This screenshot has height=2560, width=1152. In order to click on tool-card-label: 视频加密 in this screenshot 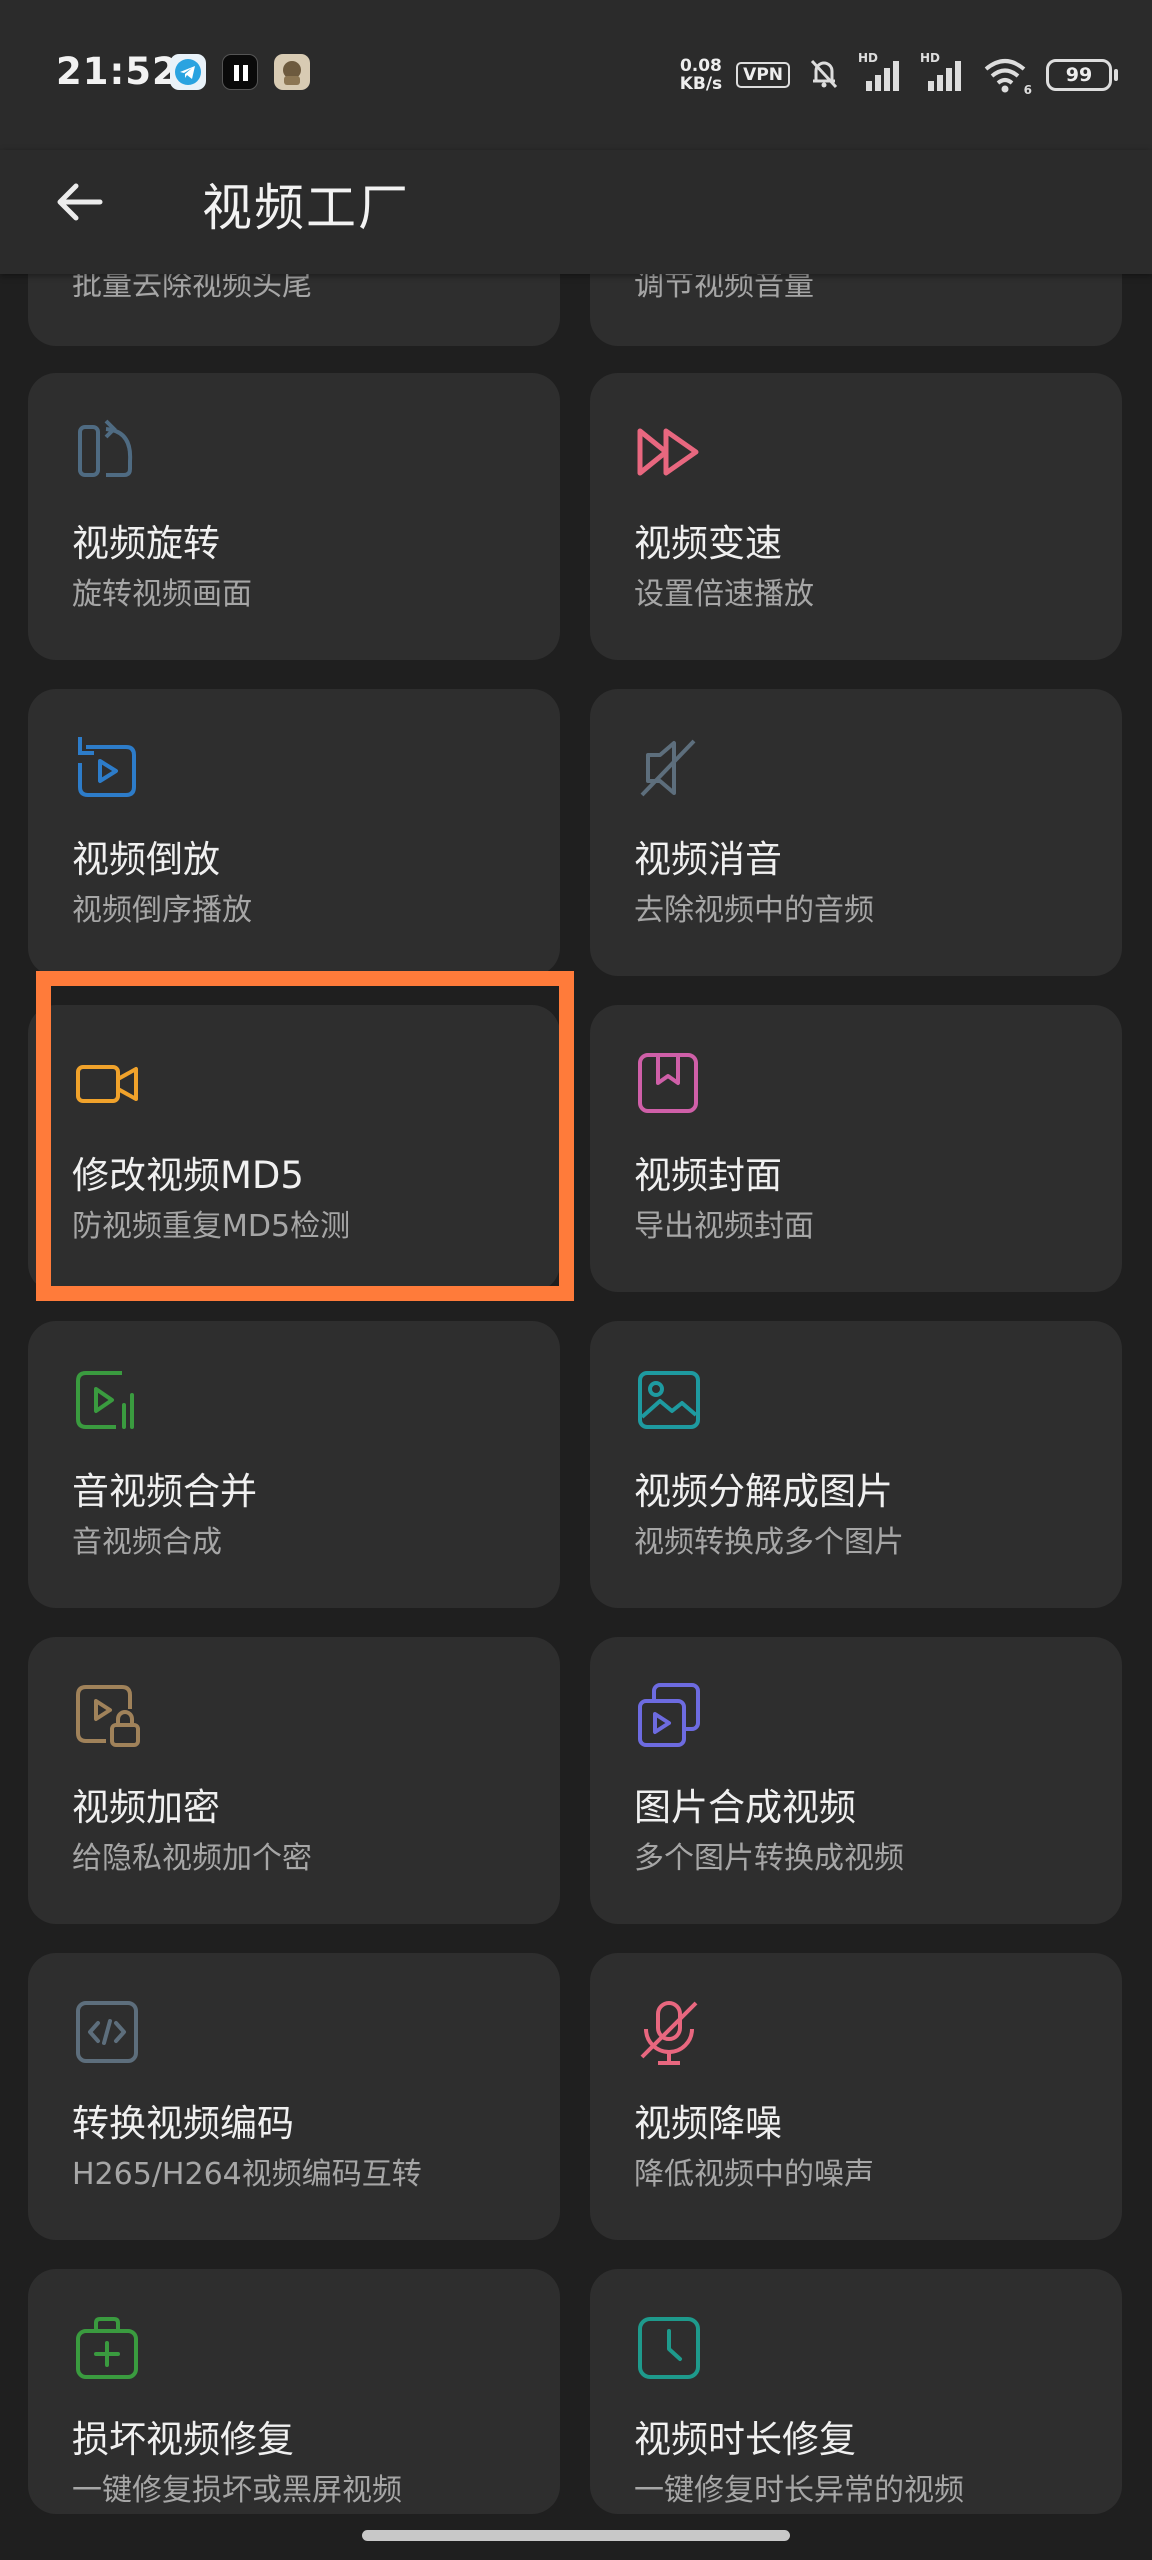, I will do `click(146, 1807)`.